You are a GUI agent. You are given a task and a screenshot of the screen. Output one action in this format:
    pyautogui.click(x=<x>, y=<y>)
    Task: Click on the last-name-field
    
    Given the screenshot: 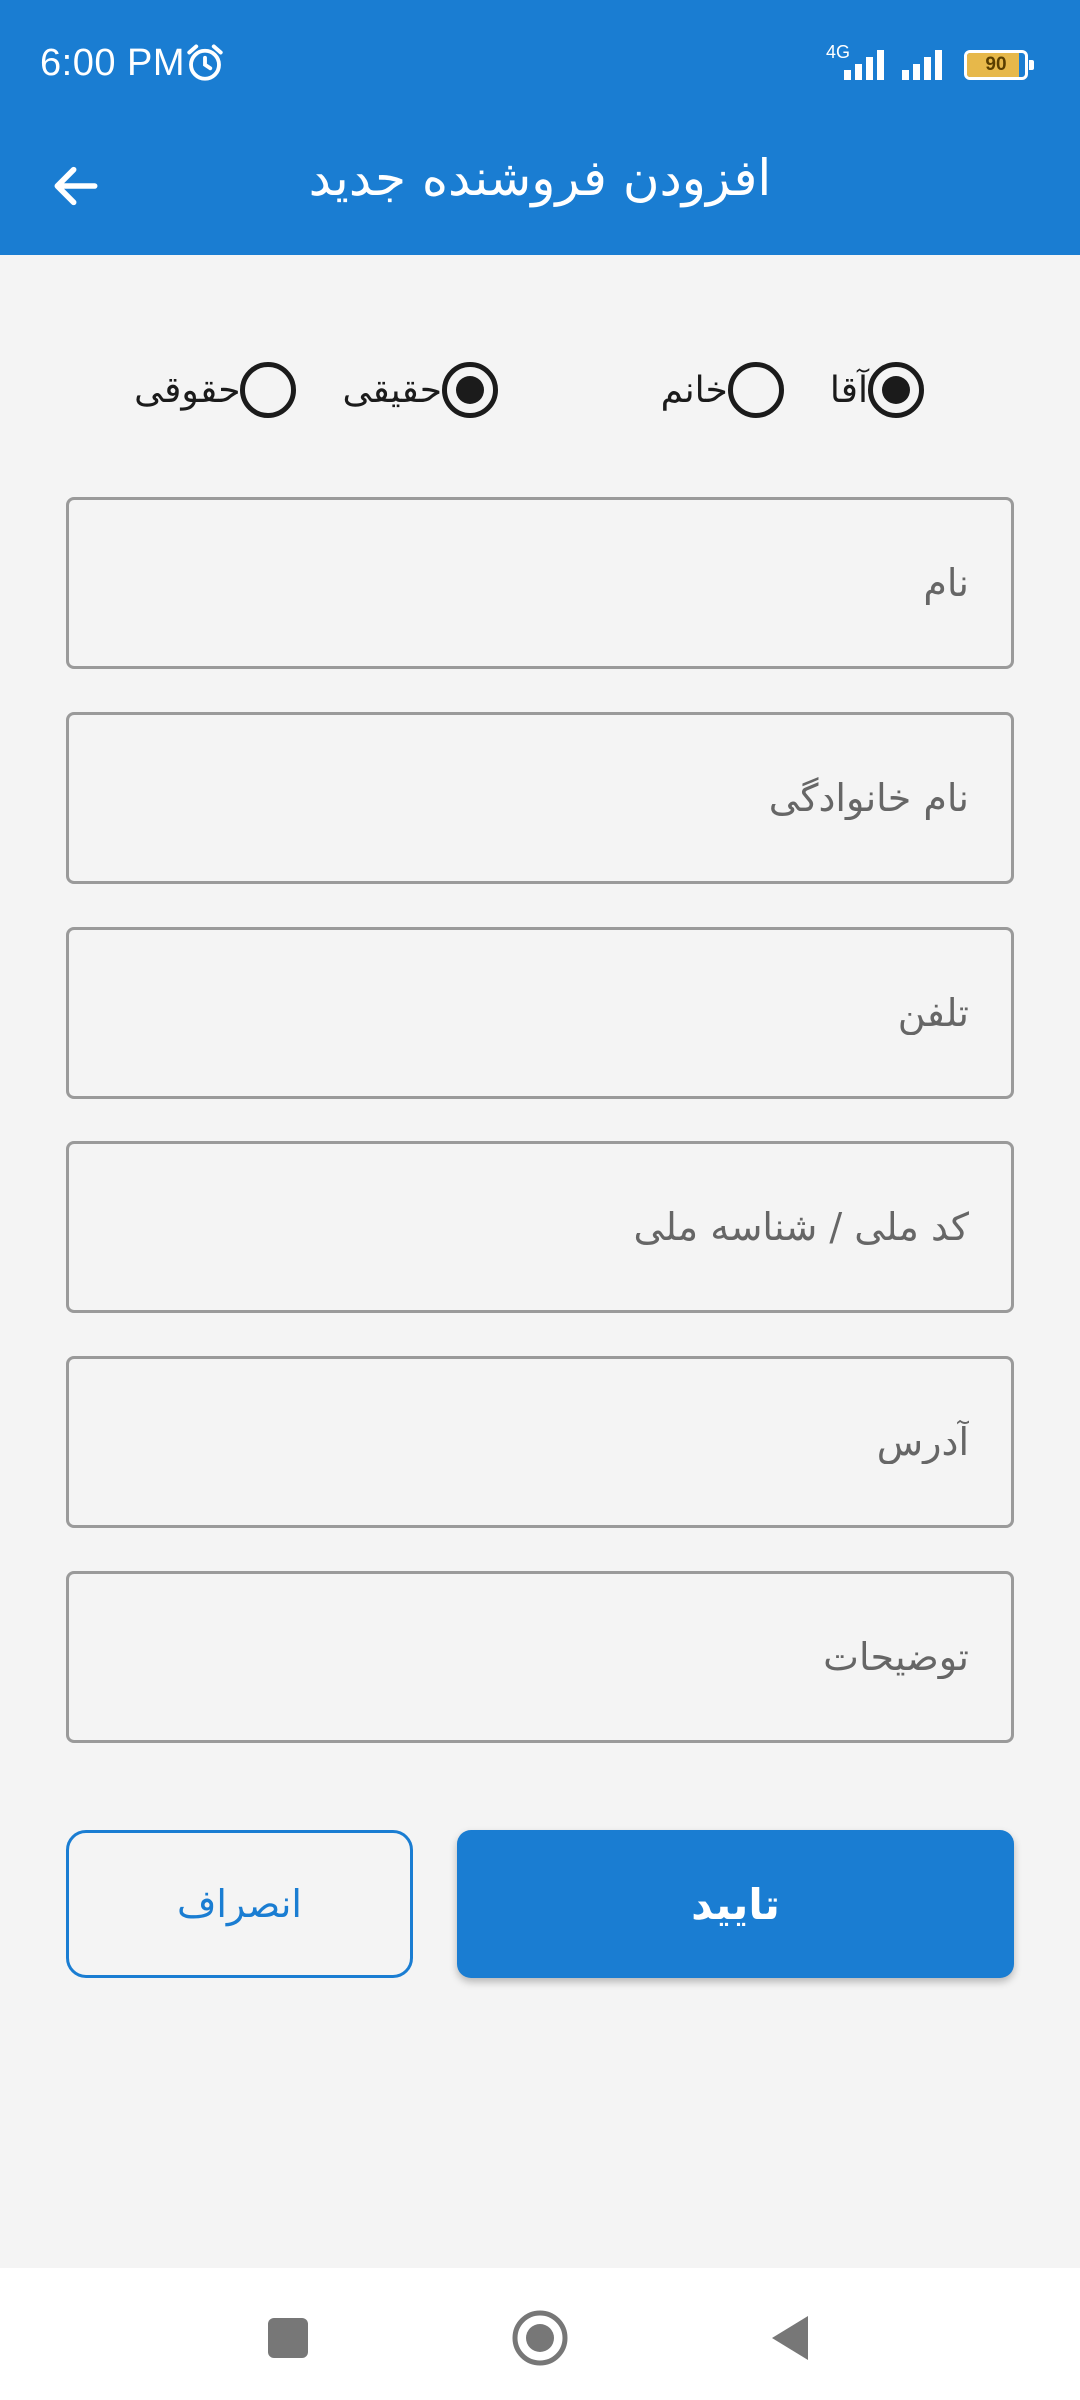 What is the action you would take?
    pyautogui.click(x=540, y=798)
    